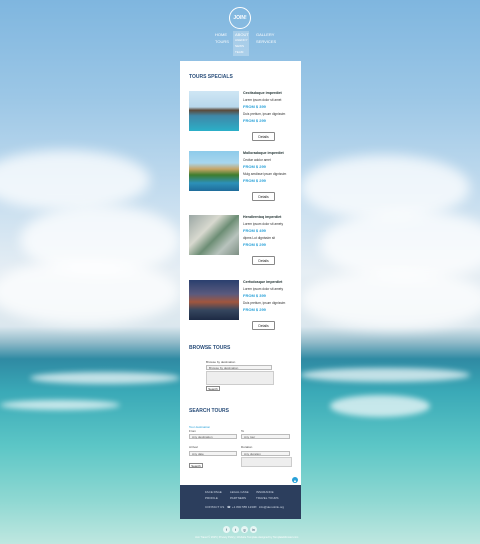  Describe the element at coordinates (211, 77) in the screenshot. I see `tours-specials-title: TOURS SPECIALS` at that location.